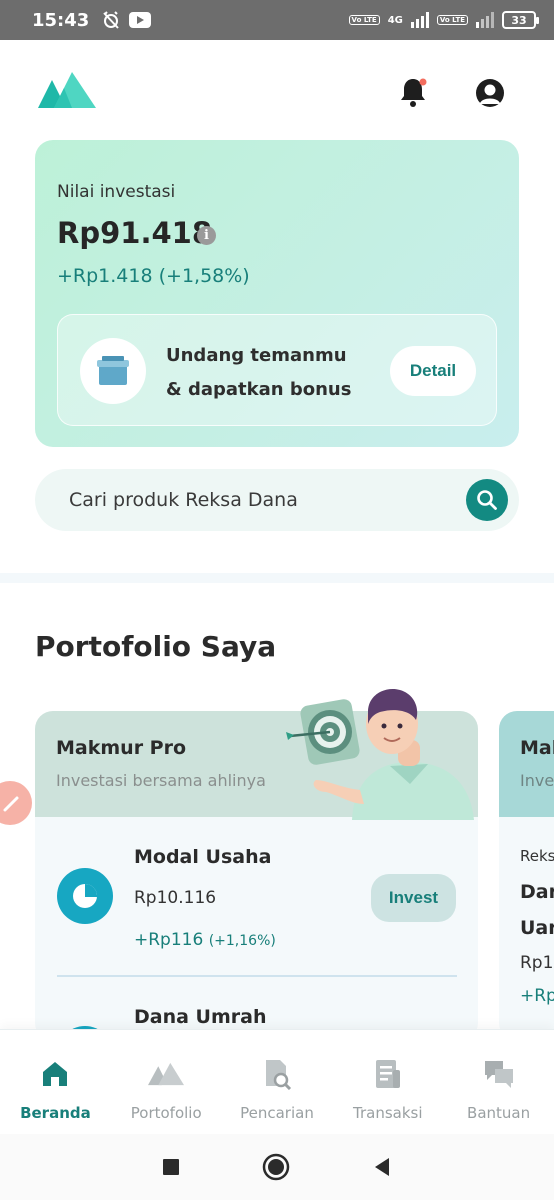  What do you see at coordinates (202, 857) in the screenshot?
I see `fund-name: Modal Usaha` at bounding box center [202, 857].